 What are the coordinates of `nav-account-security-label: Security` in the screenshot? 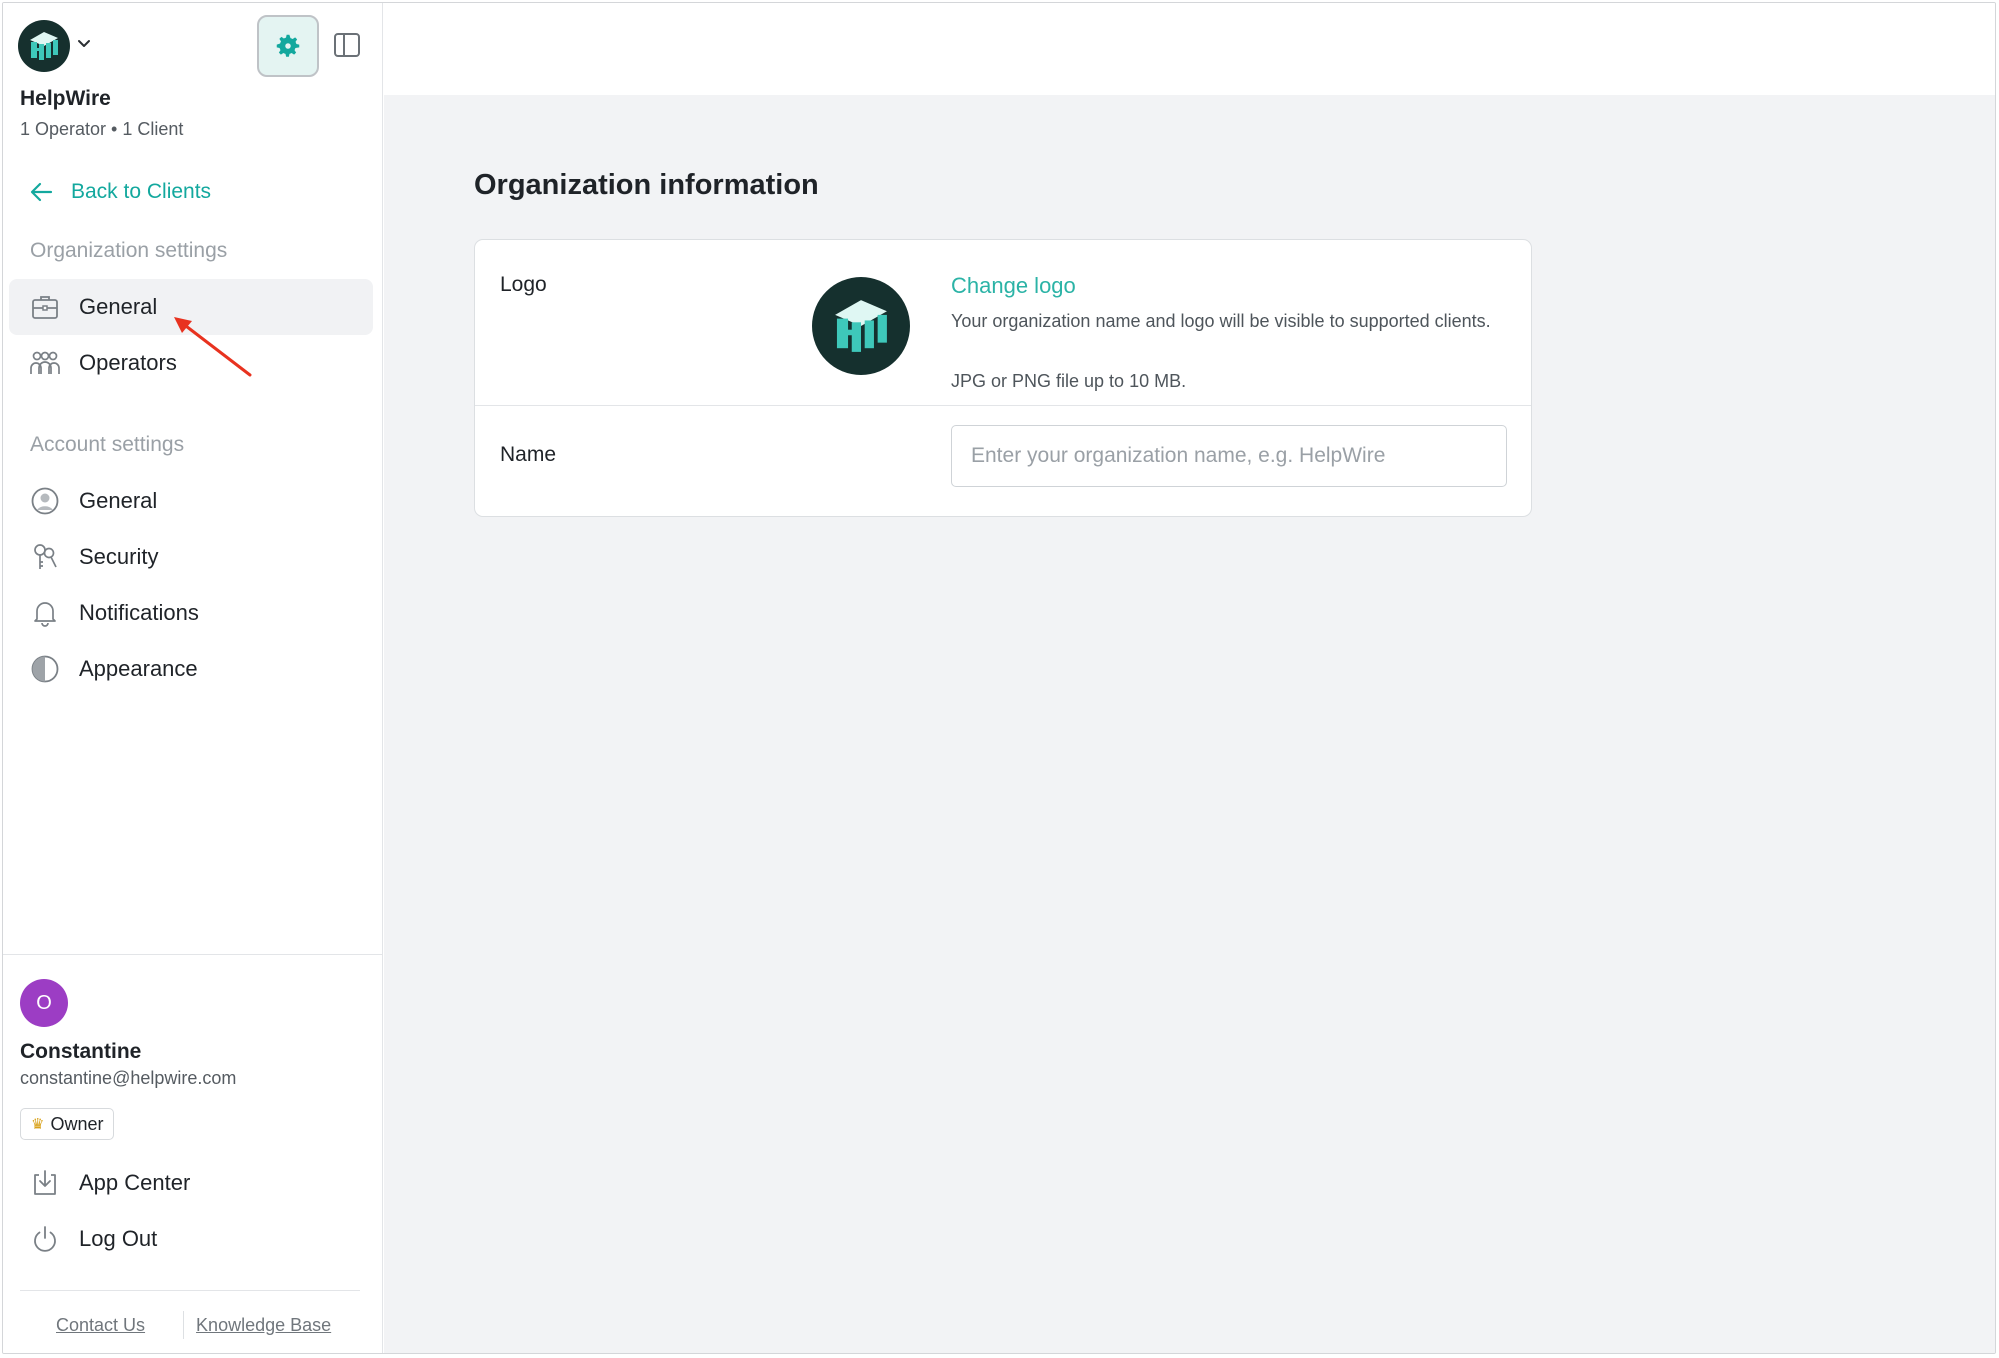 It's located at (119, 556).